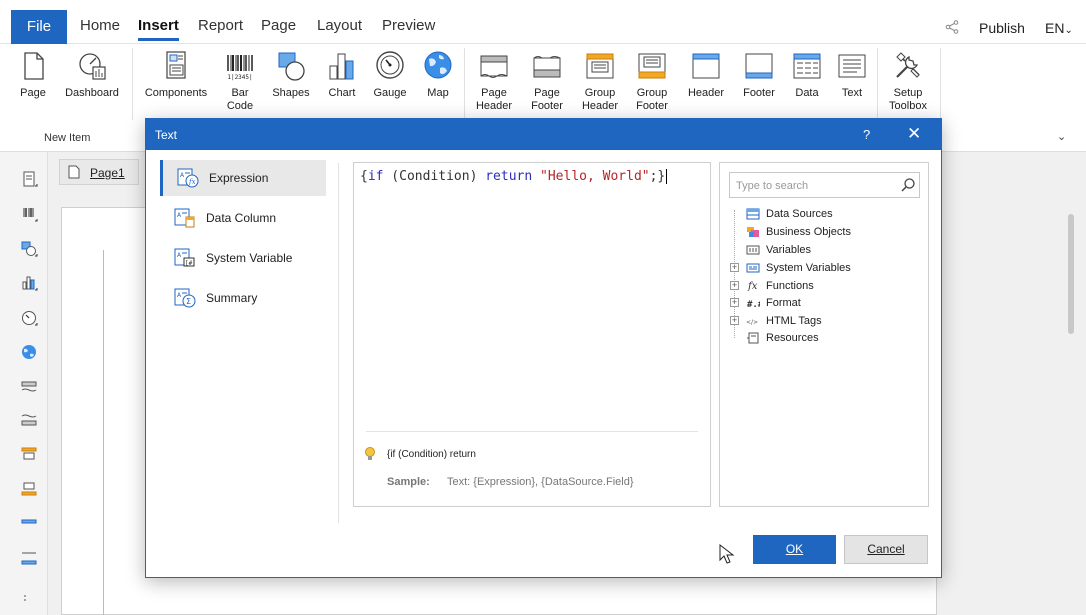 This screenshot has height=615, width=1086. Describe the element at coordinates (29, 599) in the screenshot. I see `toolbox-data-icon` at that location.